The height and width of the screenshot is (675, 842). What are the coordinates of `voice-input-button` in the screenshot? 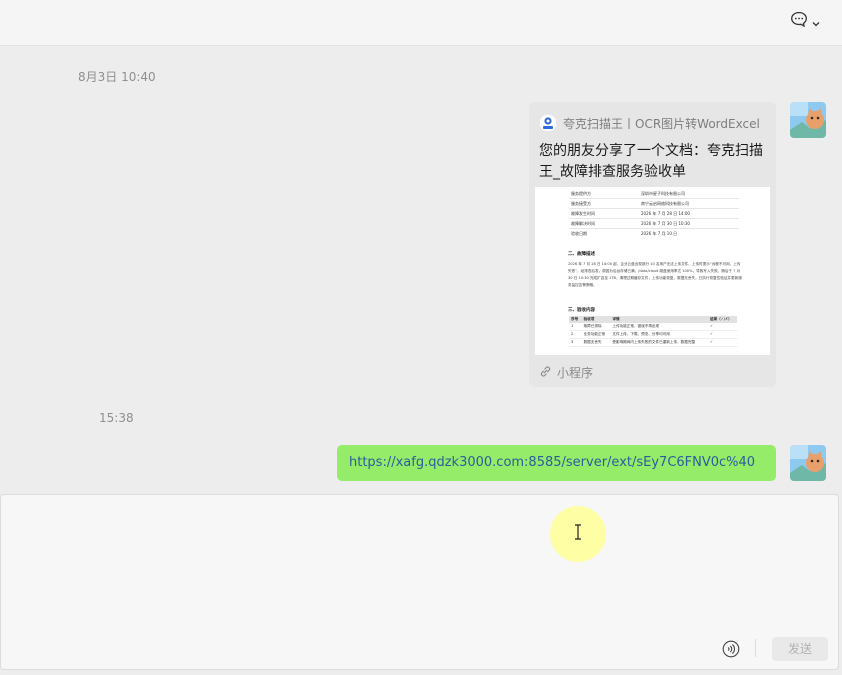 It's located at (731, 649).